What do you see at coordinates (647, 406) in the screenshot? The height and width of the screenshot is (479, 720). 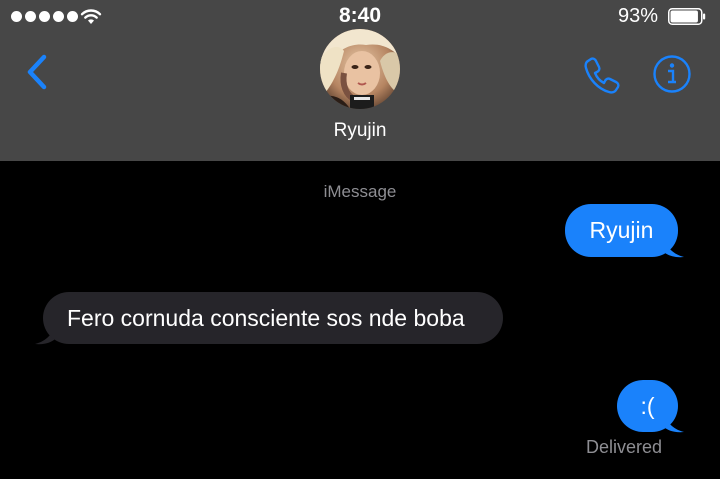 I see `message-bubble-outgoing: :(` at bounding box center [647, 406].